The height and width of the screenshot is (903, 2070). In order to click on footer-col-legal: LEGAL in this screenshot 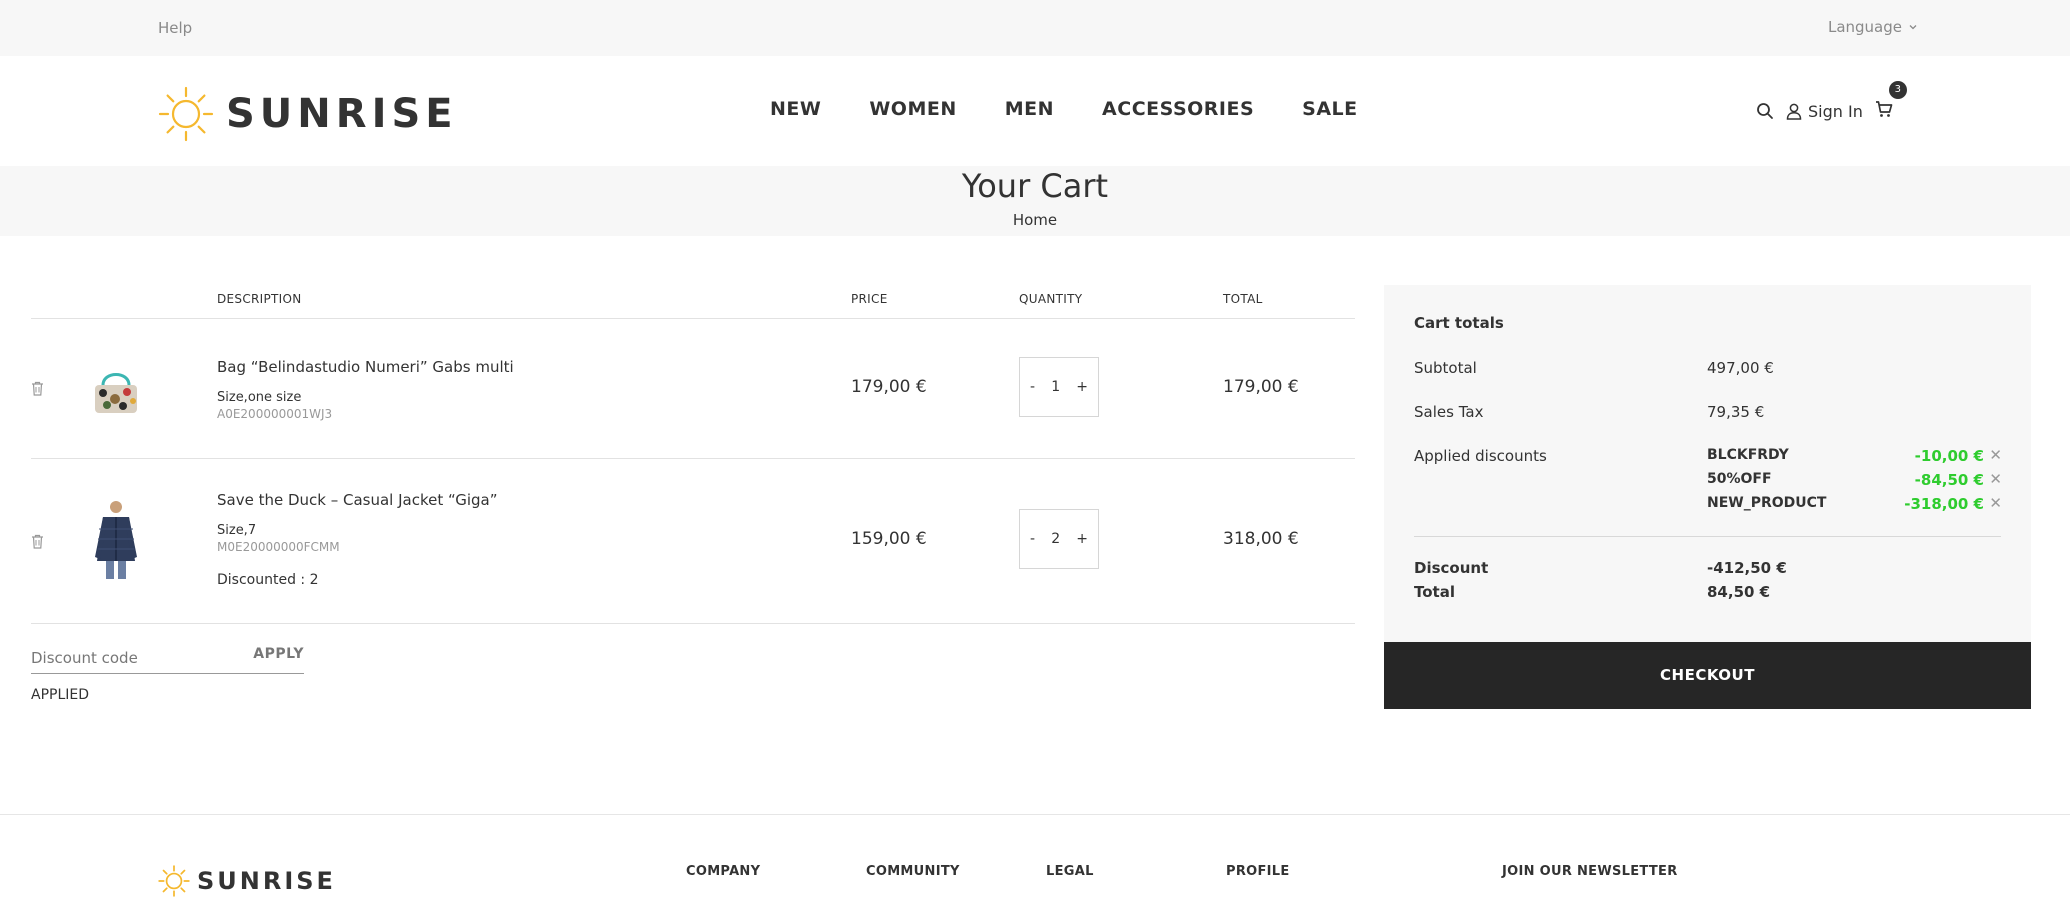, I will do `click(1070, 871)`.